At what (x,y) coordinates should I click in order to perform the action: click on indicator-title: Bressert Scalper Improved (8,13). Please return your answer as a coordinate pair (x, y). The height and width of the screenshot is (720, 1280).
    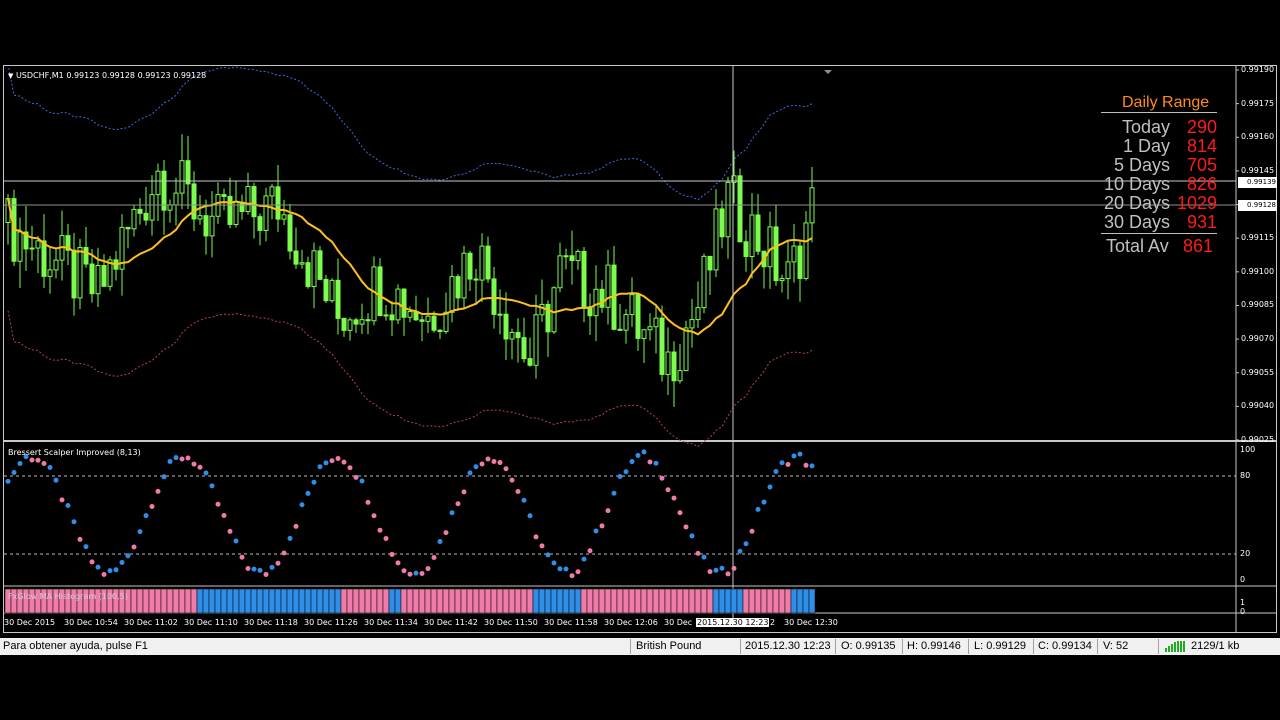
    Looking at the image, I should click on (74, 452).